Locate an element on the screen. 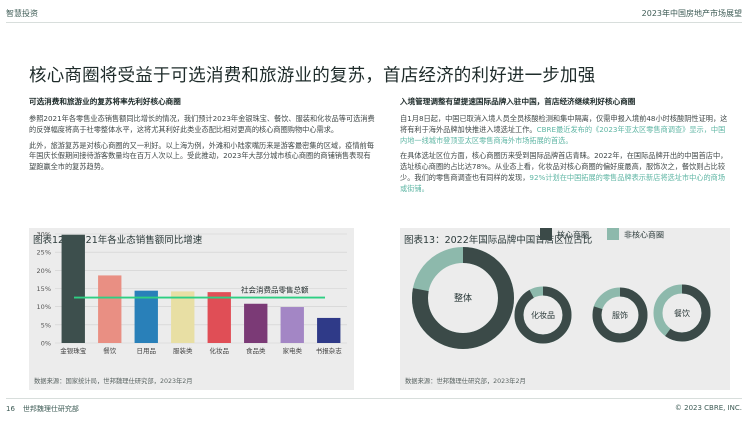  donut-center-label: 化妆品 is located at coordinates (543, 315).